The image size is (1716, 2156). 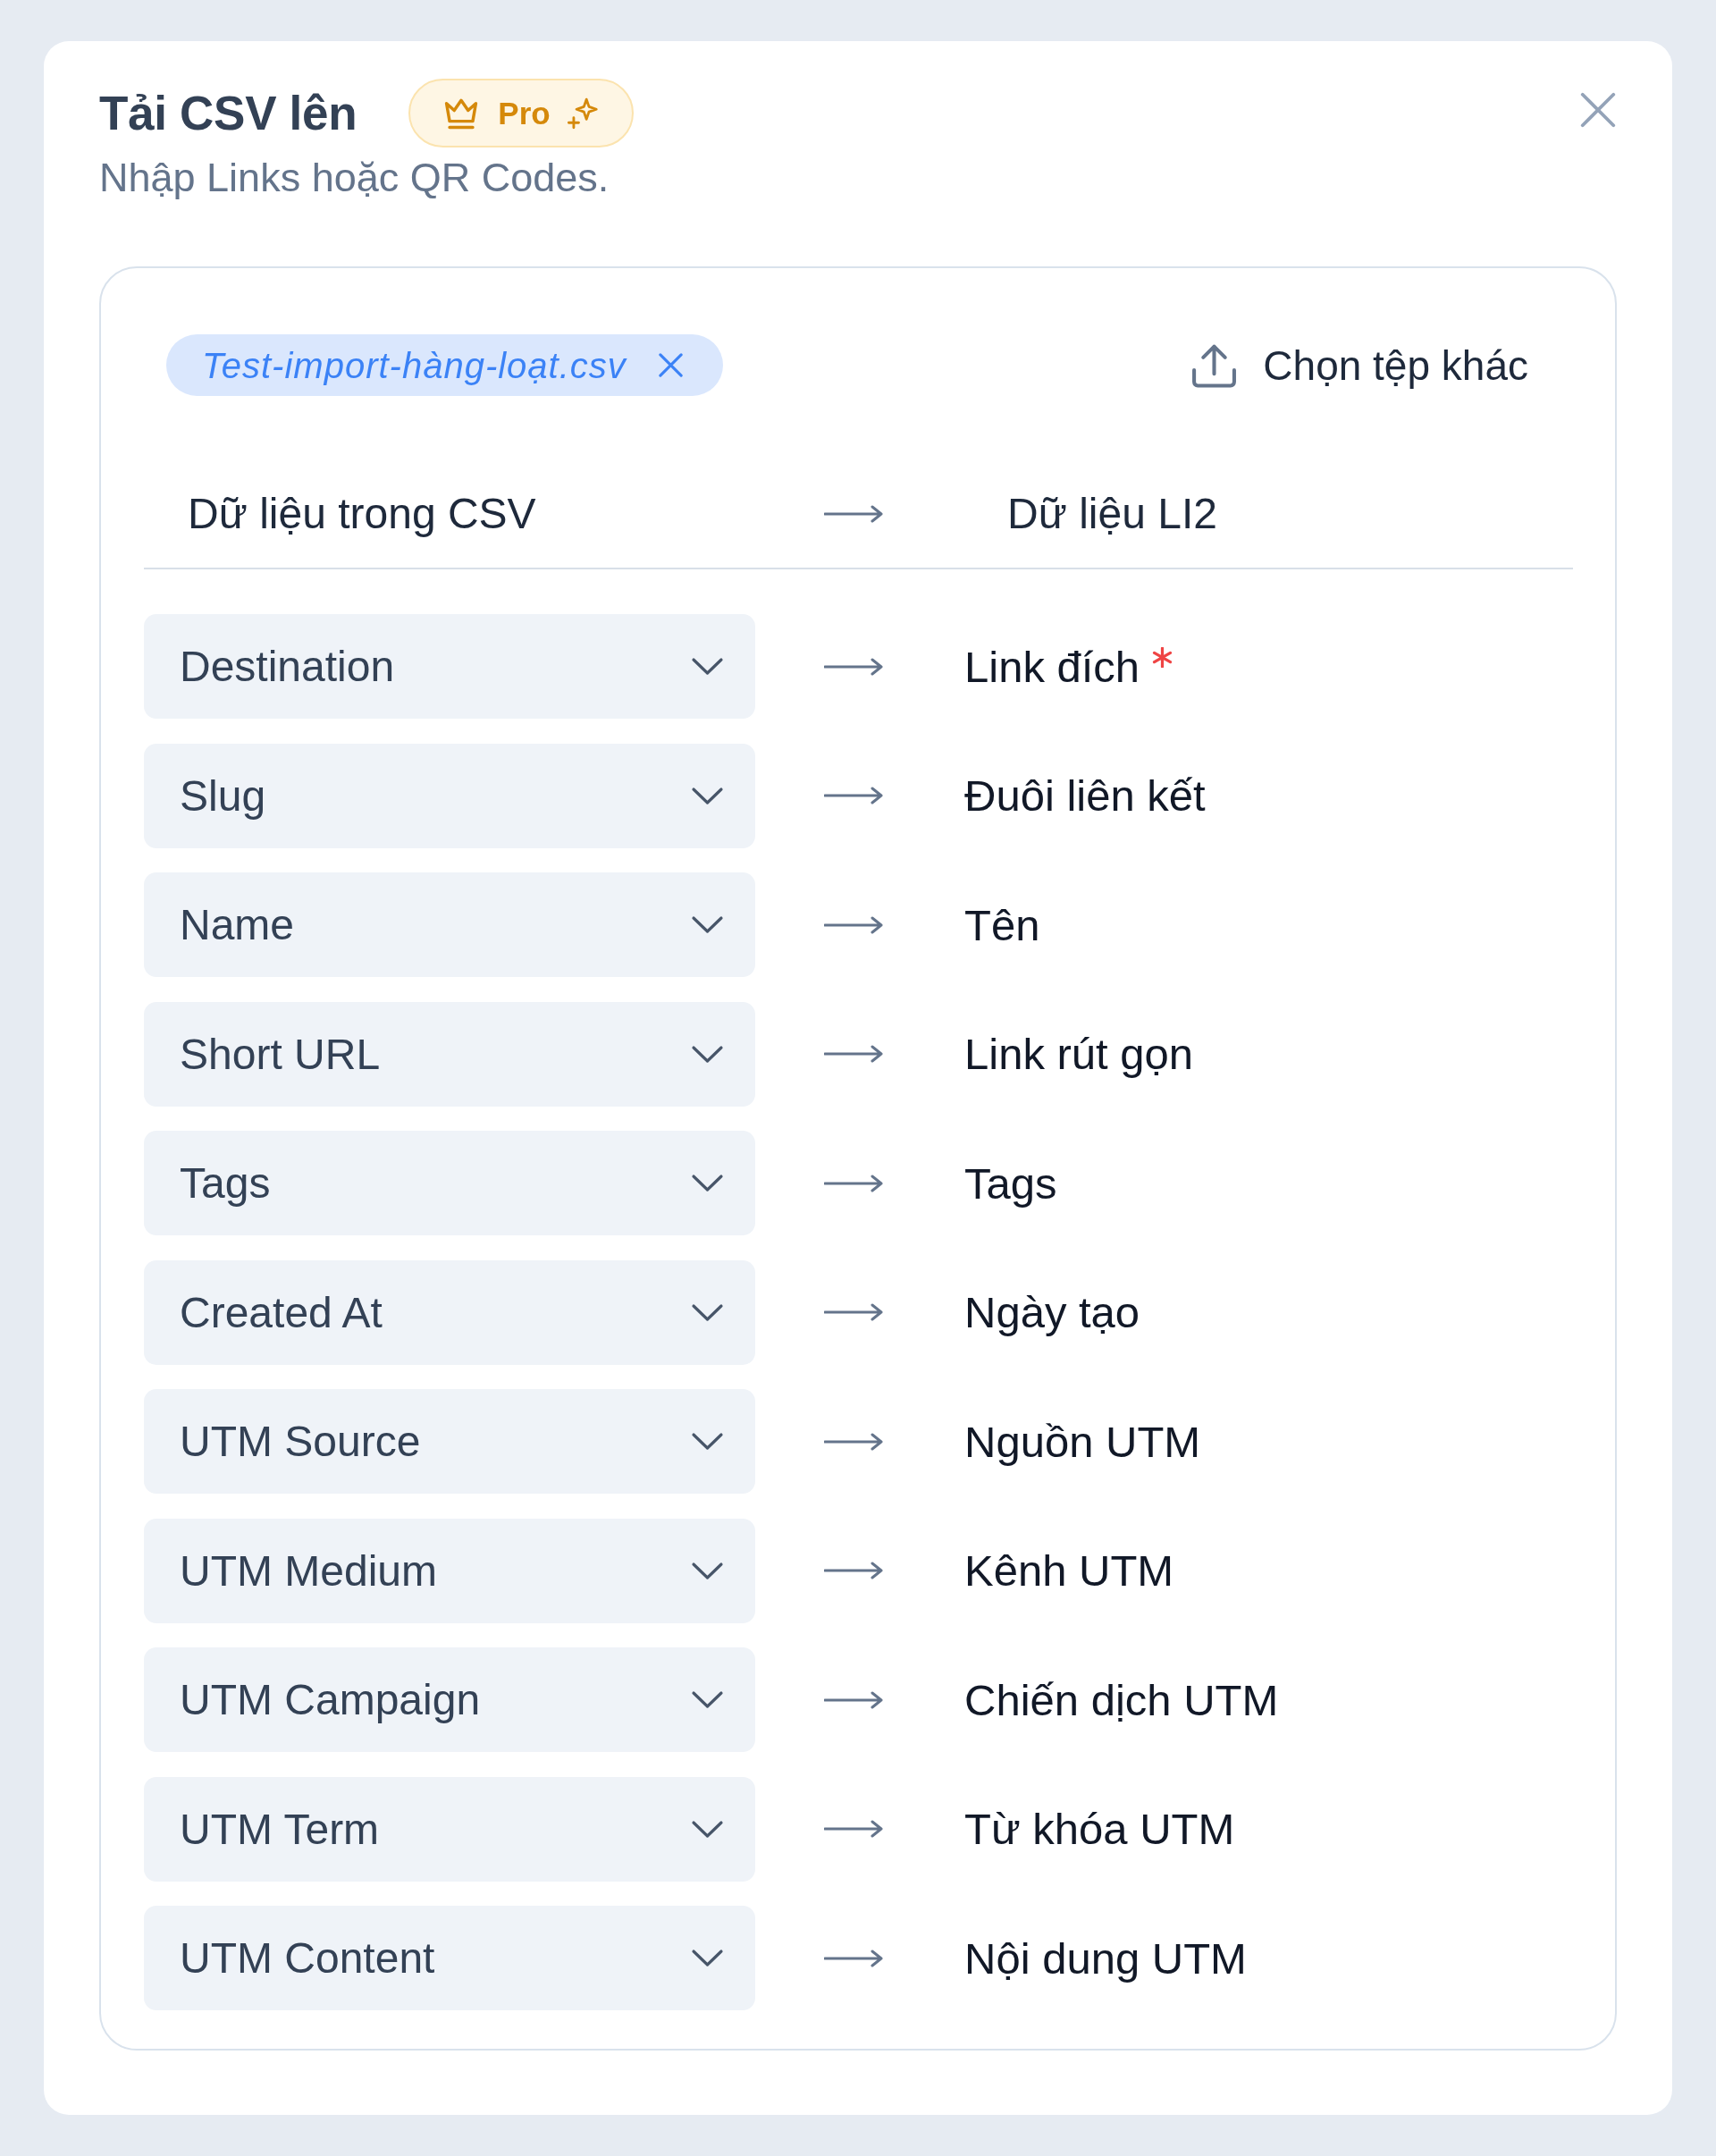 What do you see at coordinates (1359, 366) in the screenshot?
I see `choose-file-button: Chọn tệp khác` at bounding box center [1359, 366].